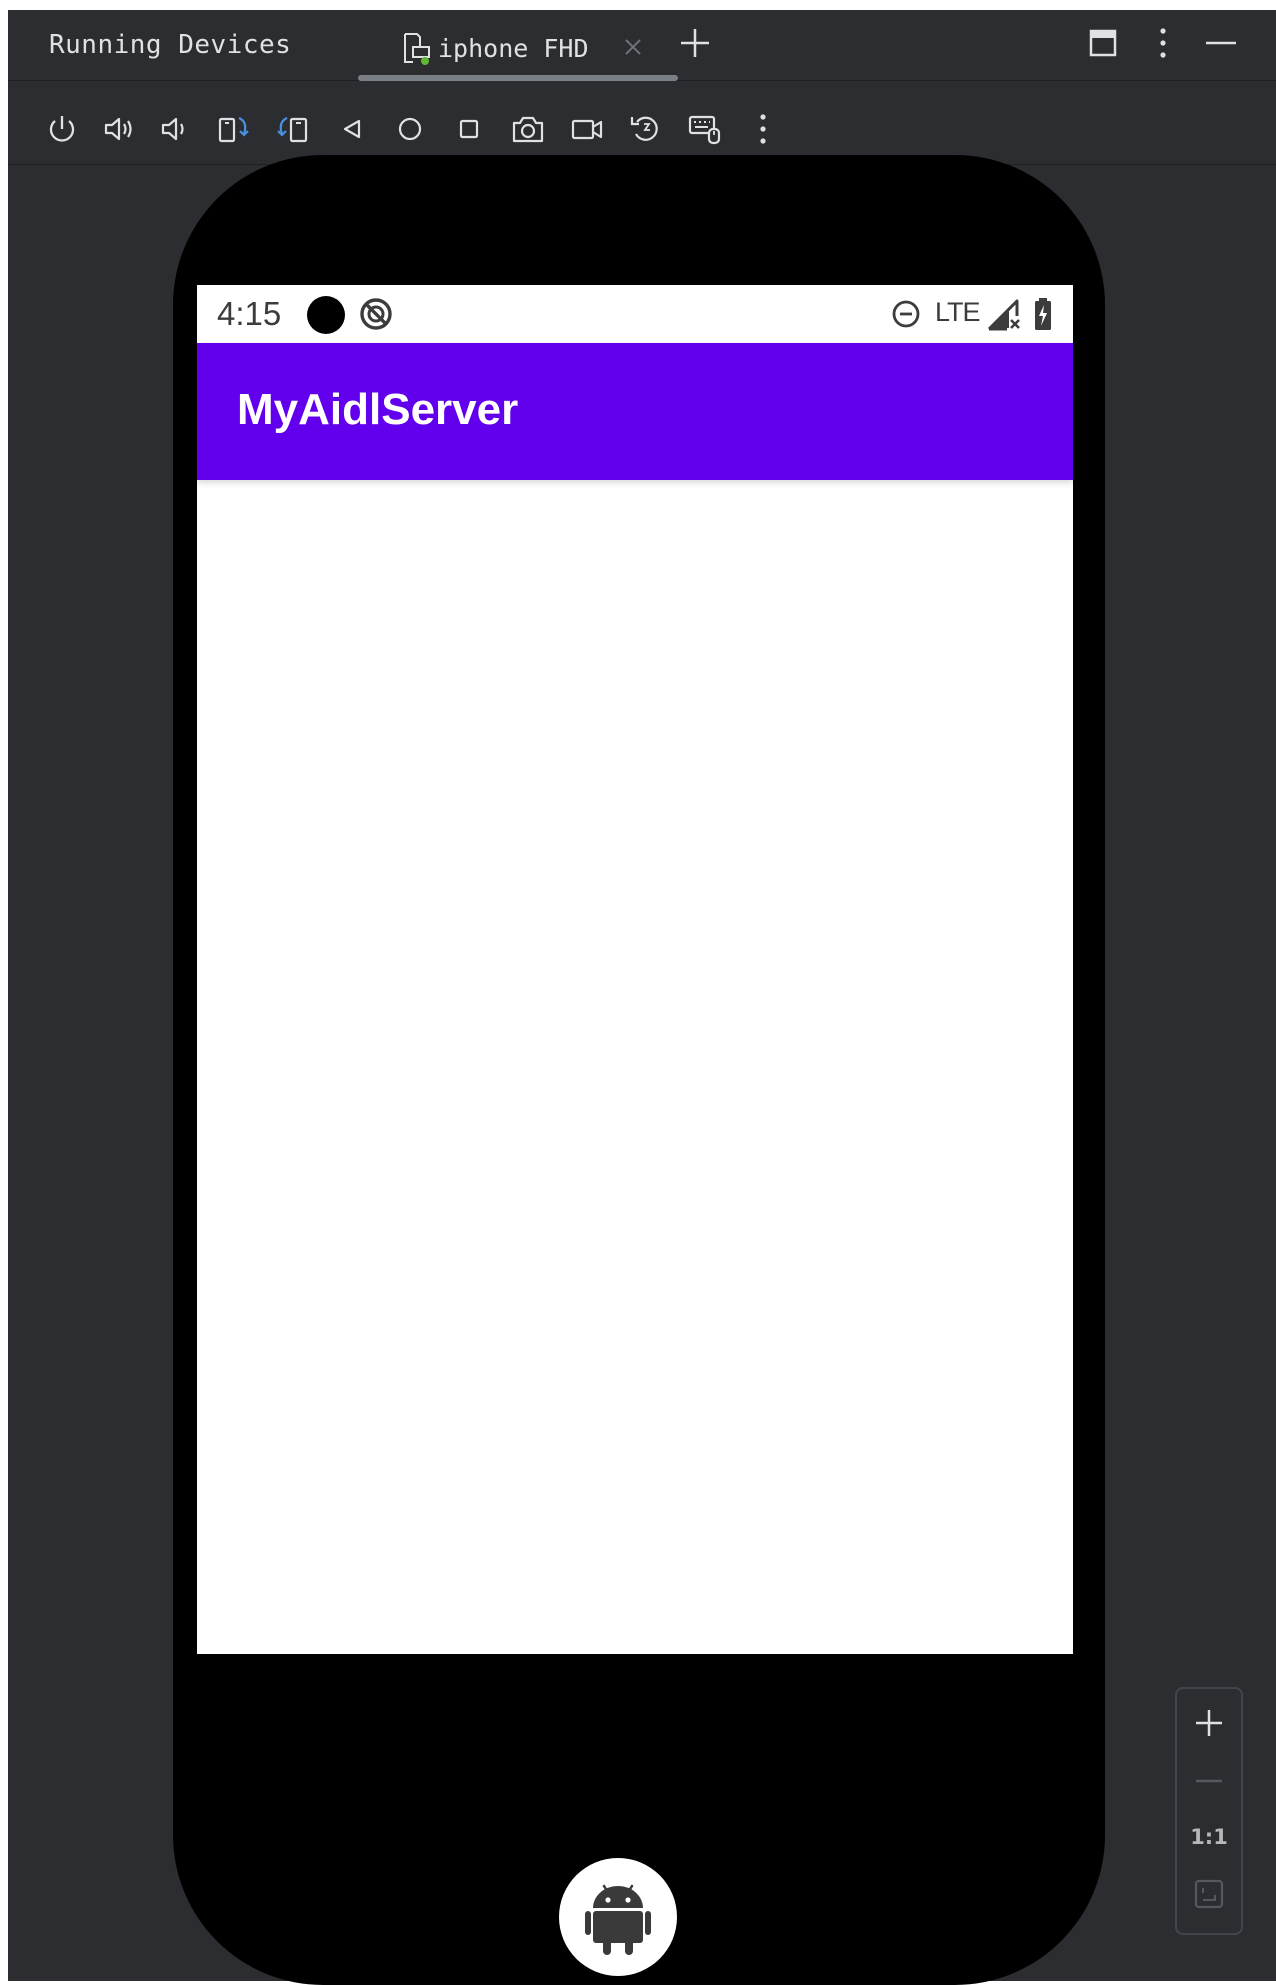 The height and width of the screenshot is (1985, 1276). What do you see at coordinates (635, 314) in the screenshot?
I see `status-bar: 4:15 LTE` at bounding box center [635, 314].